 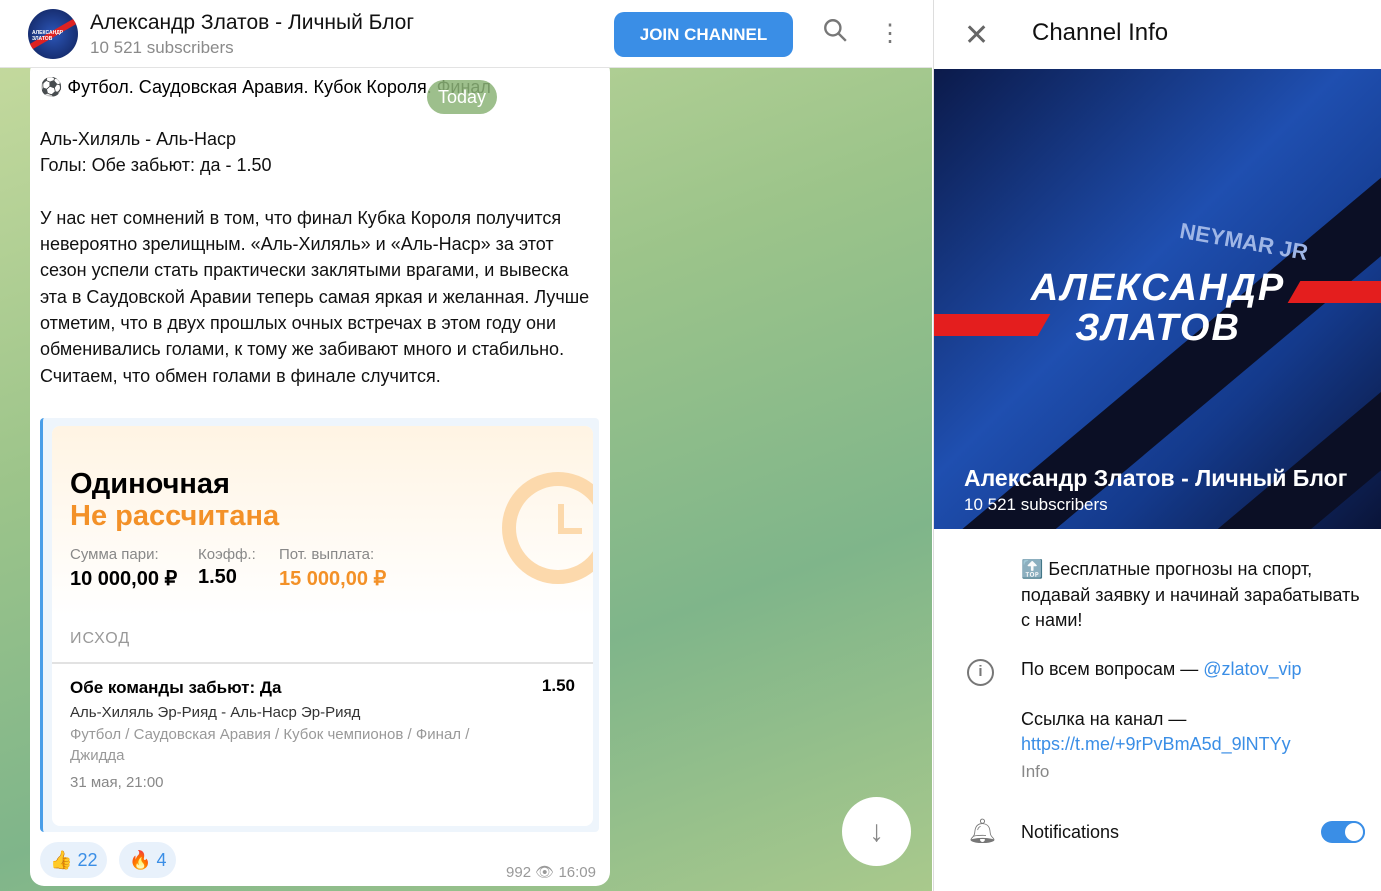 I want to click on channel-name: Александр Златов - Личный Блог, so click(x=1156, y=478).